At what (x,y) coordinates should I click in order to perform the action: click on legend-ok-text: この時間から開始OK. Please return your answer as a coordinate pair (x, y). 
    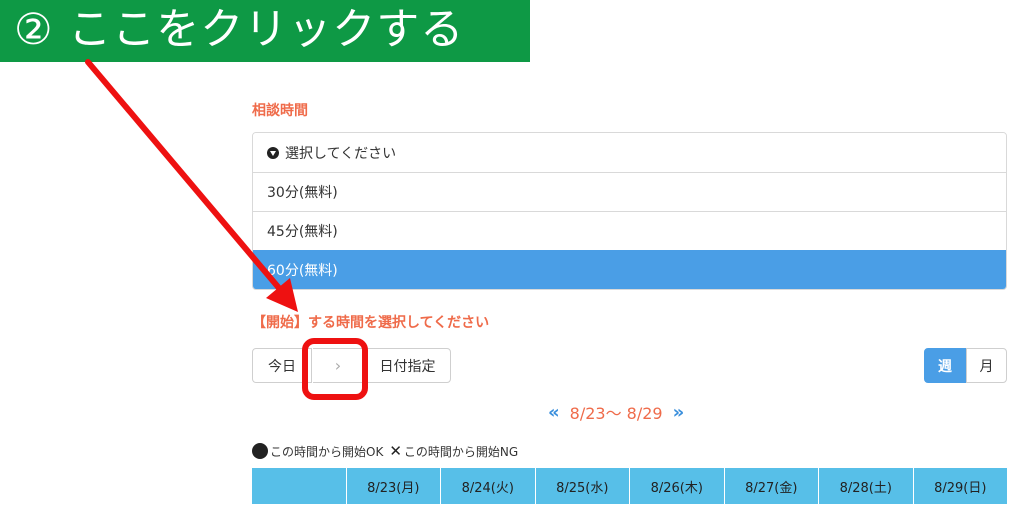
    Looking at the image, I should click on (327, 451).